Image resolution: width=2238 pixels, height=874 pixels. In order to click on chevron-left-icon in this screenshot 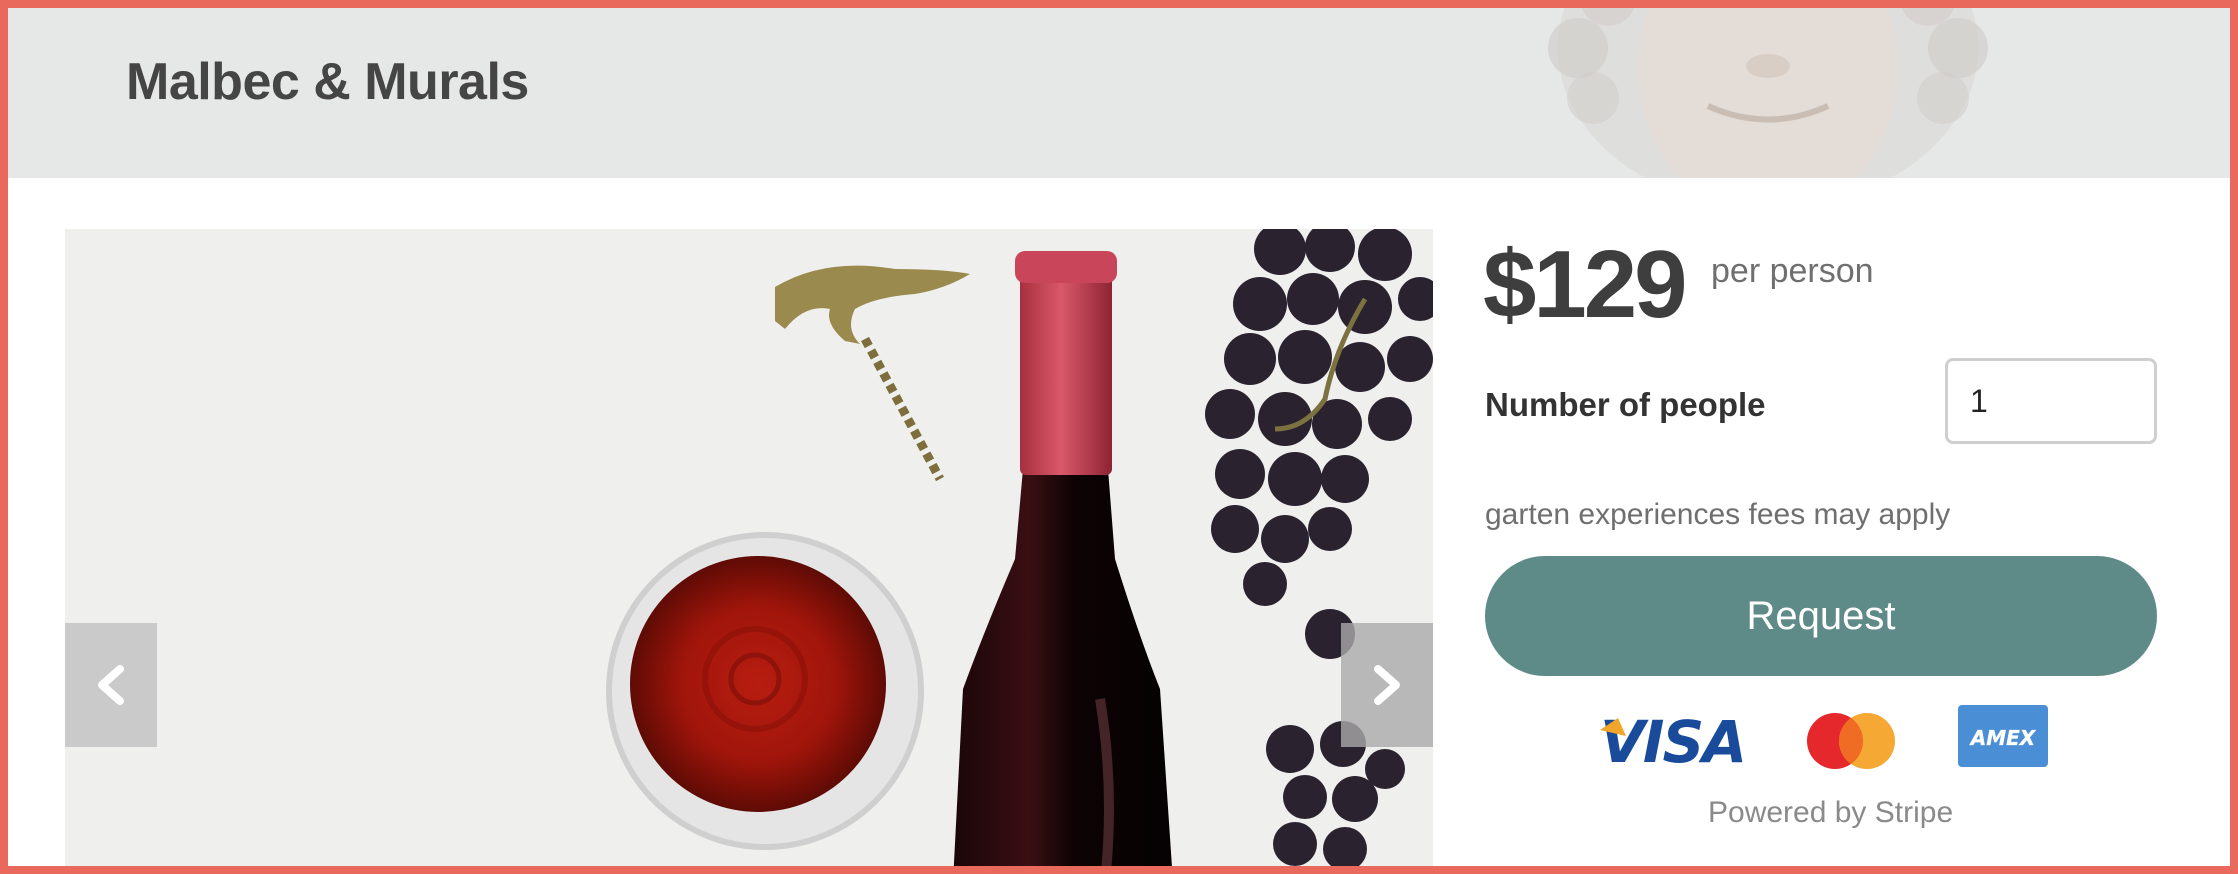, I will do `click(111, 685)`.